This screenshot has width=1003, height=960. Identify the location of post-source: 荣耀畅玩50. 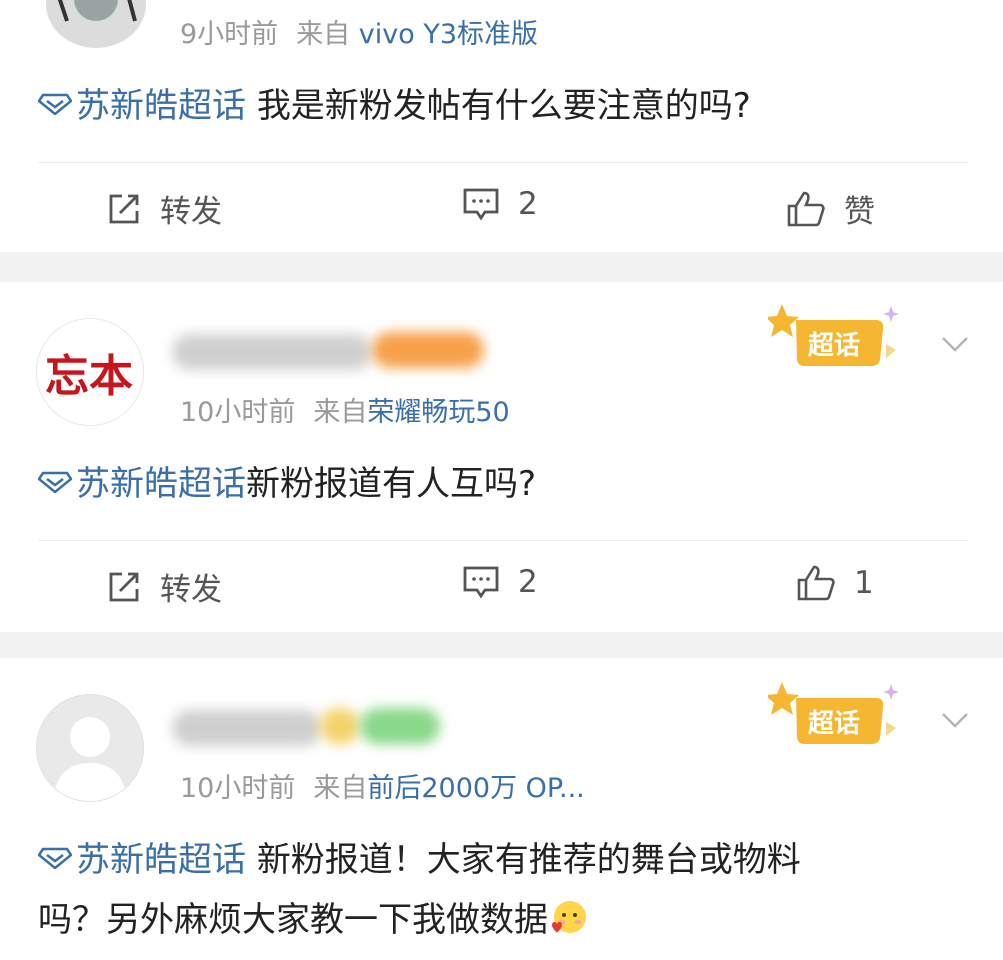
(438, 412).